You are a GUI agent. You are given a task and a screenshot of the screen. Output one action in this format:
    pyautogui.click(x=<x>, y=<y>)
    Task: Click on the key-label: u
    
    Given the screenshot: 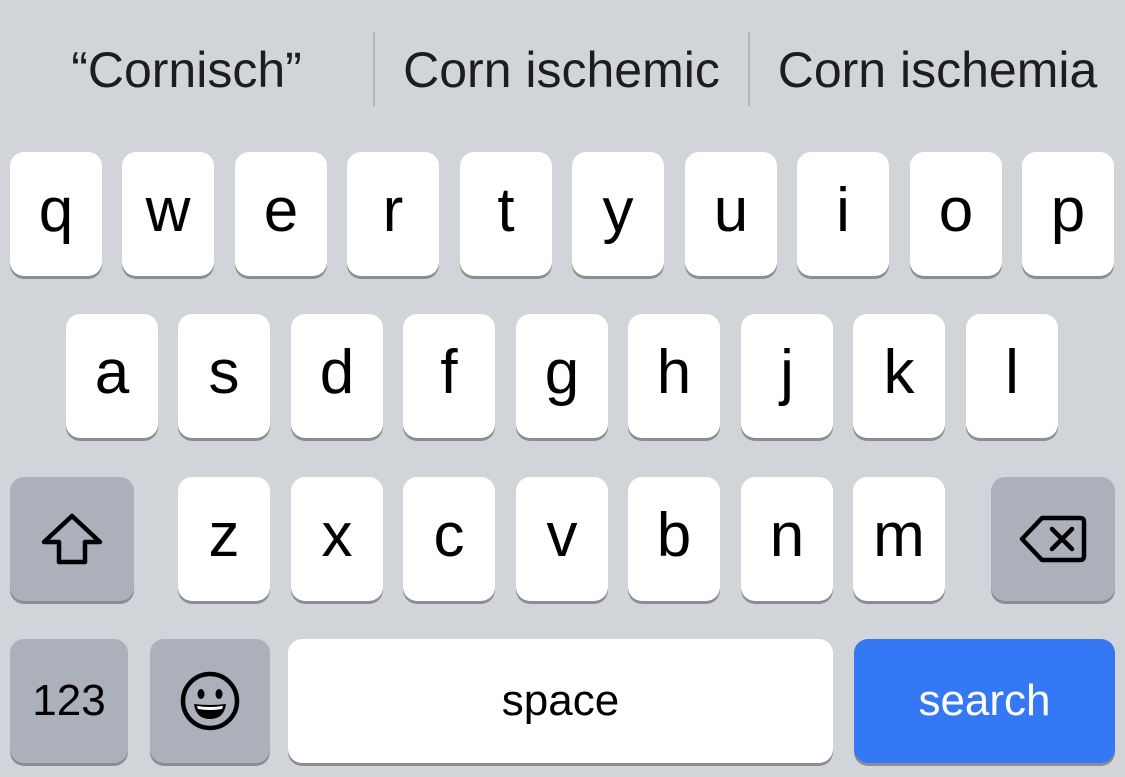 What is the action you would take?
    pyautogui.click(x=731, y=210)
    